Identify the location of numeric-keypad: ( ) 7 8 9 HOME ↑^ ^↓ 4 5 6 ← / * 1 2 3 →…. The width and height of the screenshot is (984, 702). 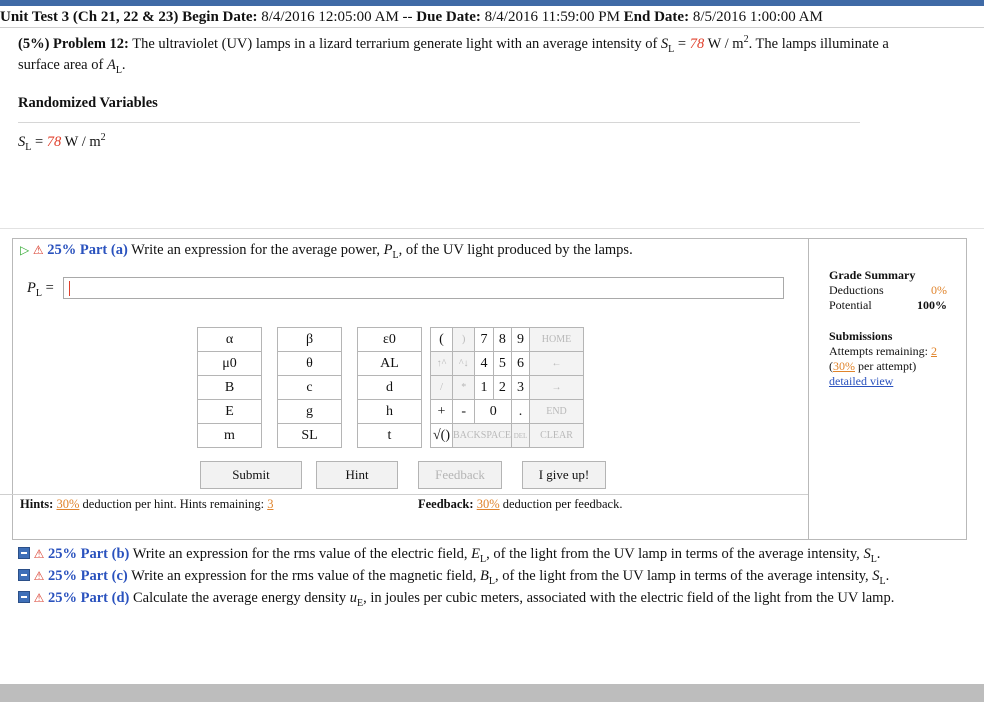
(507, 387).